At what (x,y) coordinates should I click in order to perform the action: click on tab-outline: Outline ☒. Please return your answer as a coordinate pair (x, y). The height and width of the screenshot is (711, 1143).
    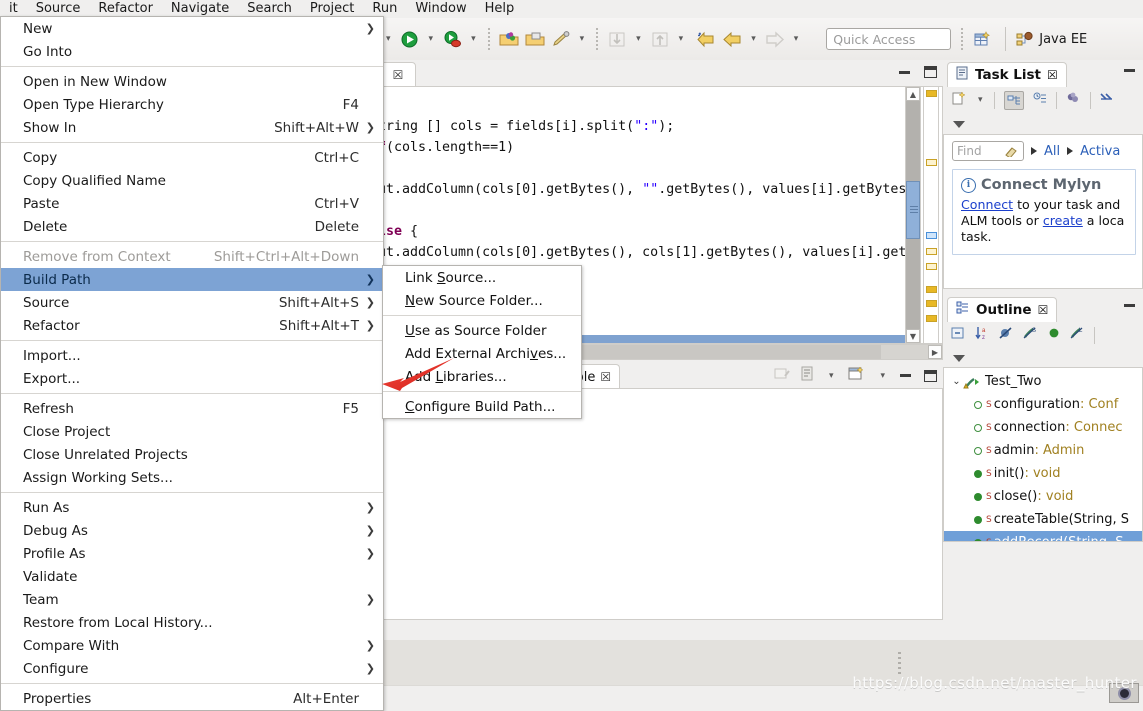
    Looking at the image, I should click on (1002, 309).